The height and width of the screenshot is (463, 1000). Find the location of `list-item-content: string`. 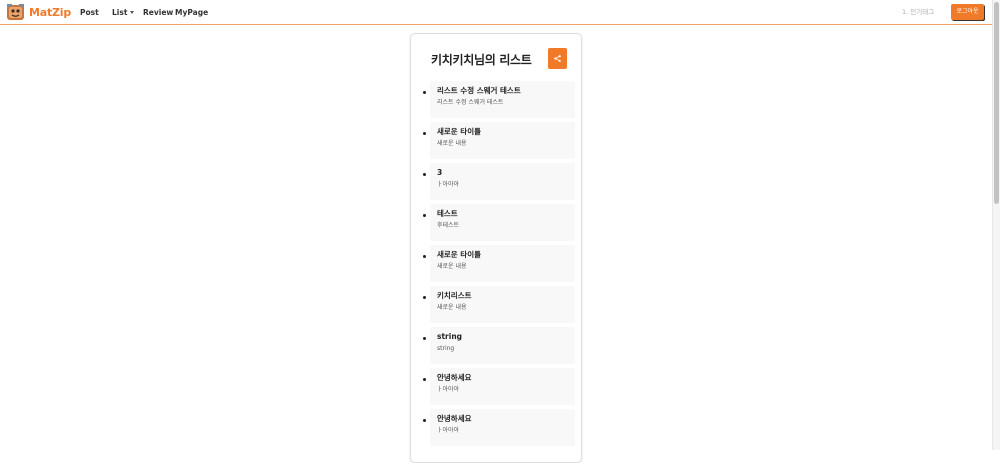

list-item-content: string is located at coordinates (446, 348).